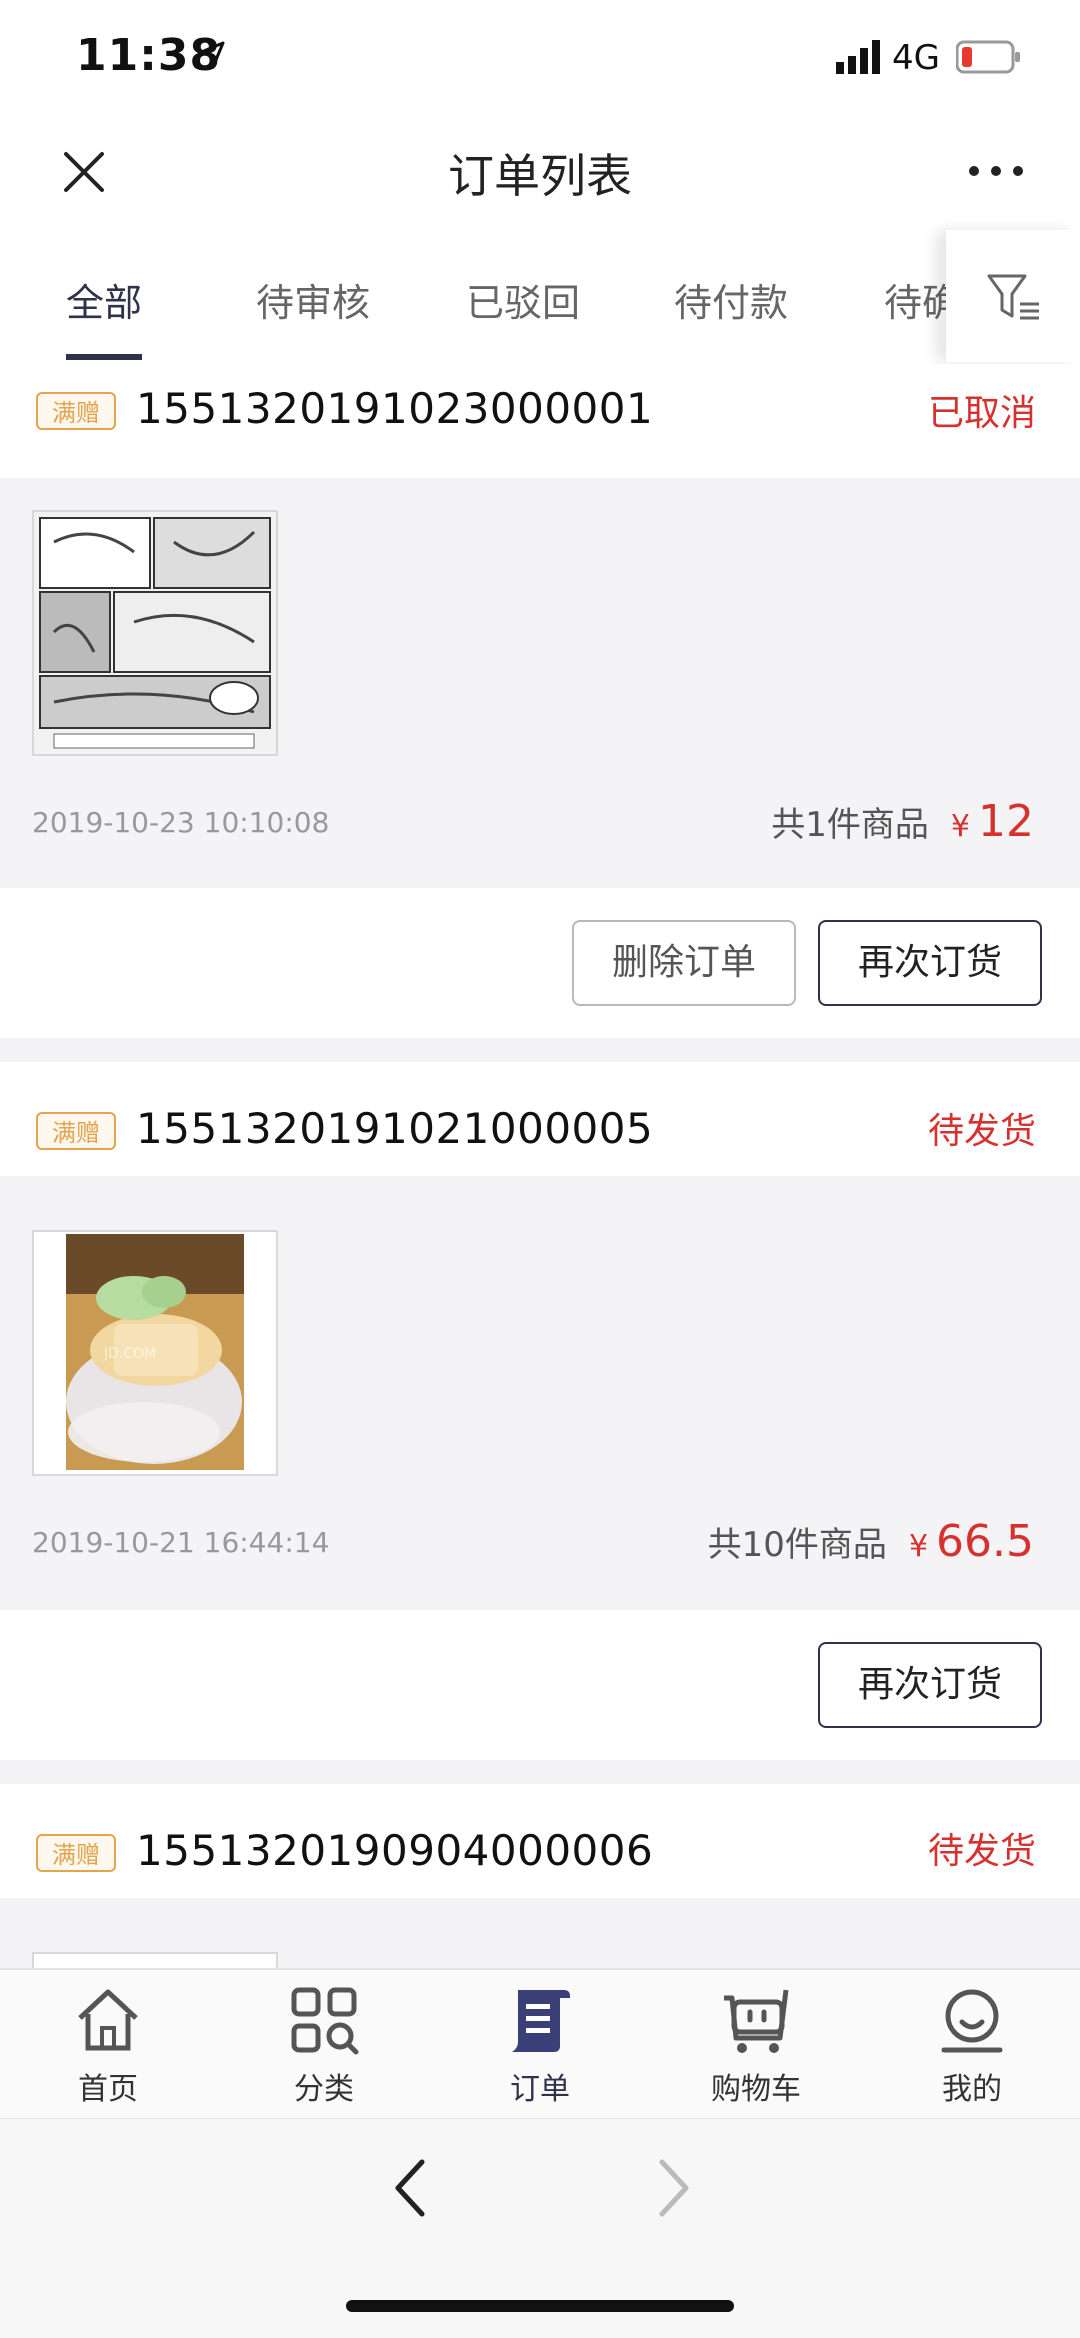 The image size is (1080, 2338). I want to click on item-count: 共10件商品, so click(797, 1545).